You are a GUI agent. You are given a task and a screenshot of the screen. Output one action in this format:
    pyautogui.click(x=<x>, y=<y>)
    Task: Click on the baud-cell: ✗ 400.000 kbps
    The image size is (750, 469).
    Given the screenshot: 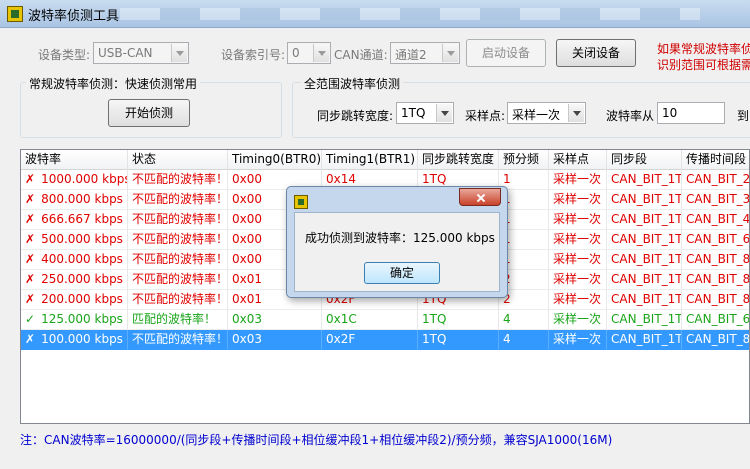 What is the action you would take?
    pyautogui.click(x=74, y=260)
    